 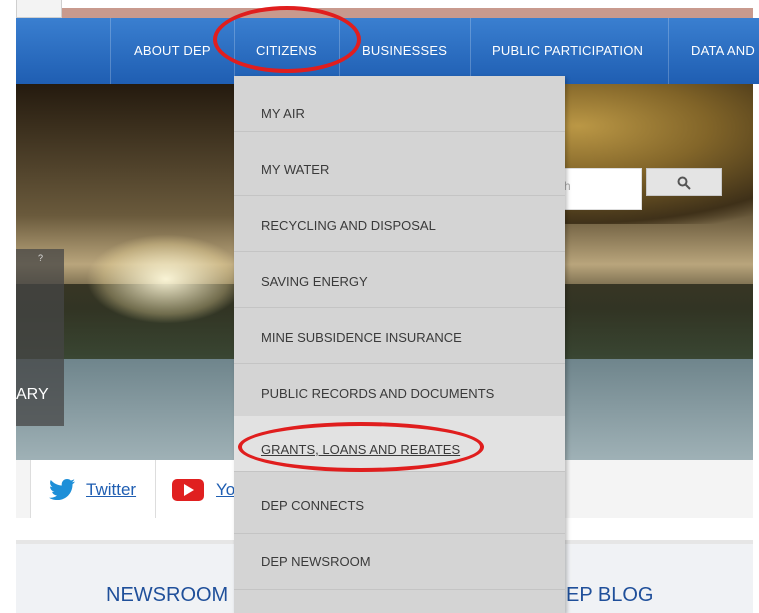 I want to click on menu-item-mine-subsidence: MINE SUBSIDENCE INSURANCE, so click(x=399, y=336).